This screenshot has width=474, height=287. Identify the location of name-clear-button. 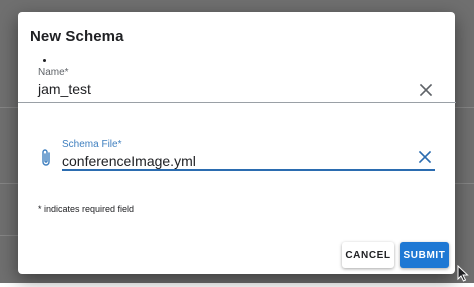
(426, 90).